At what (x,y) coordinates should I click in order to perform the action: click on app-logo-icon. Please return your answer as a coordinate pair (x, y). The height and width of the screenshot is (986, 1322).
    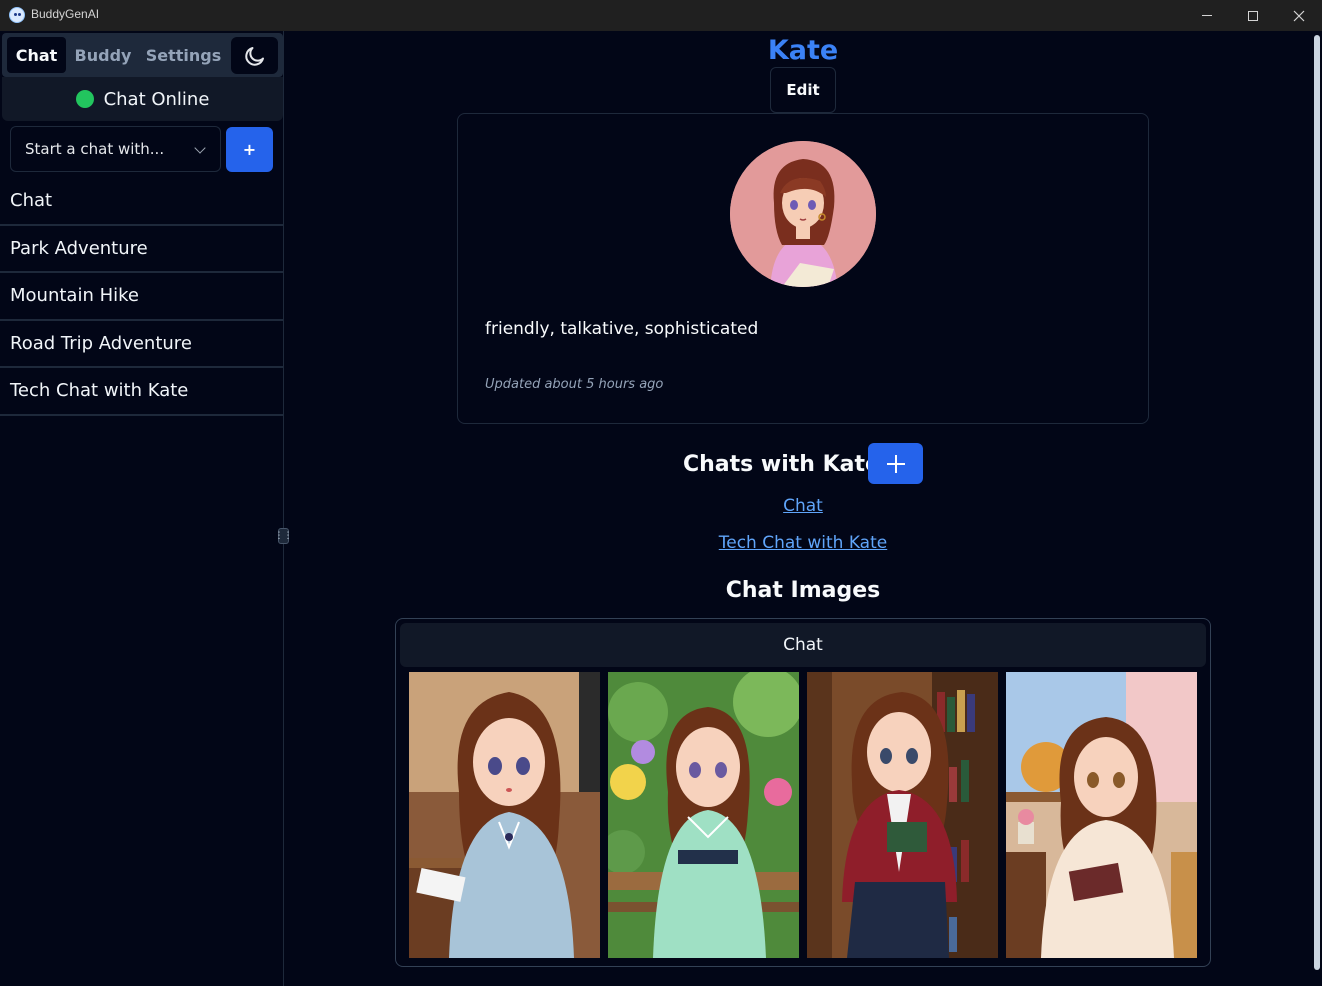
    Looking at the image, I should click on (17, 15).